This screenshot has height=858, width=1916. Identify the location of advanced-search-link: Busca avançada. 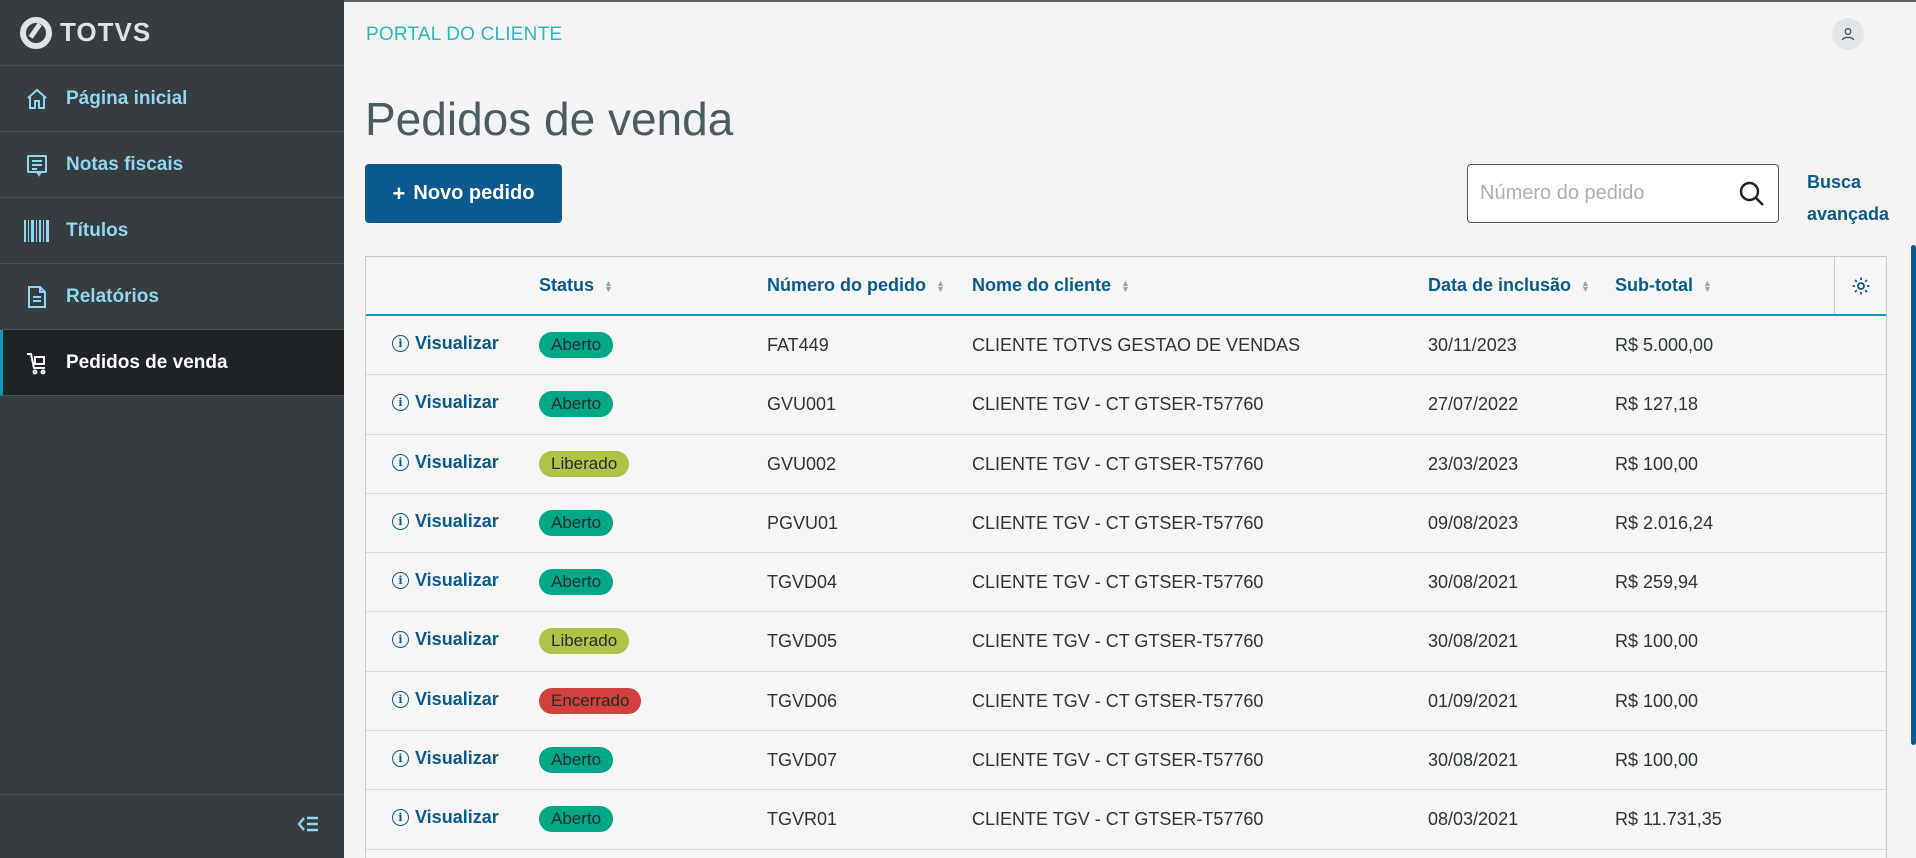
(1857, 198).